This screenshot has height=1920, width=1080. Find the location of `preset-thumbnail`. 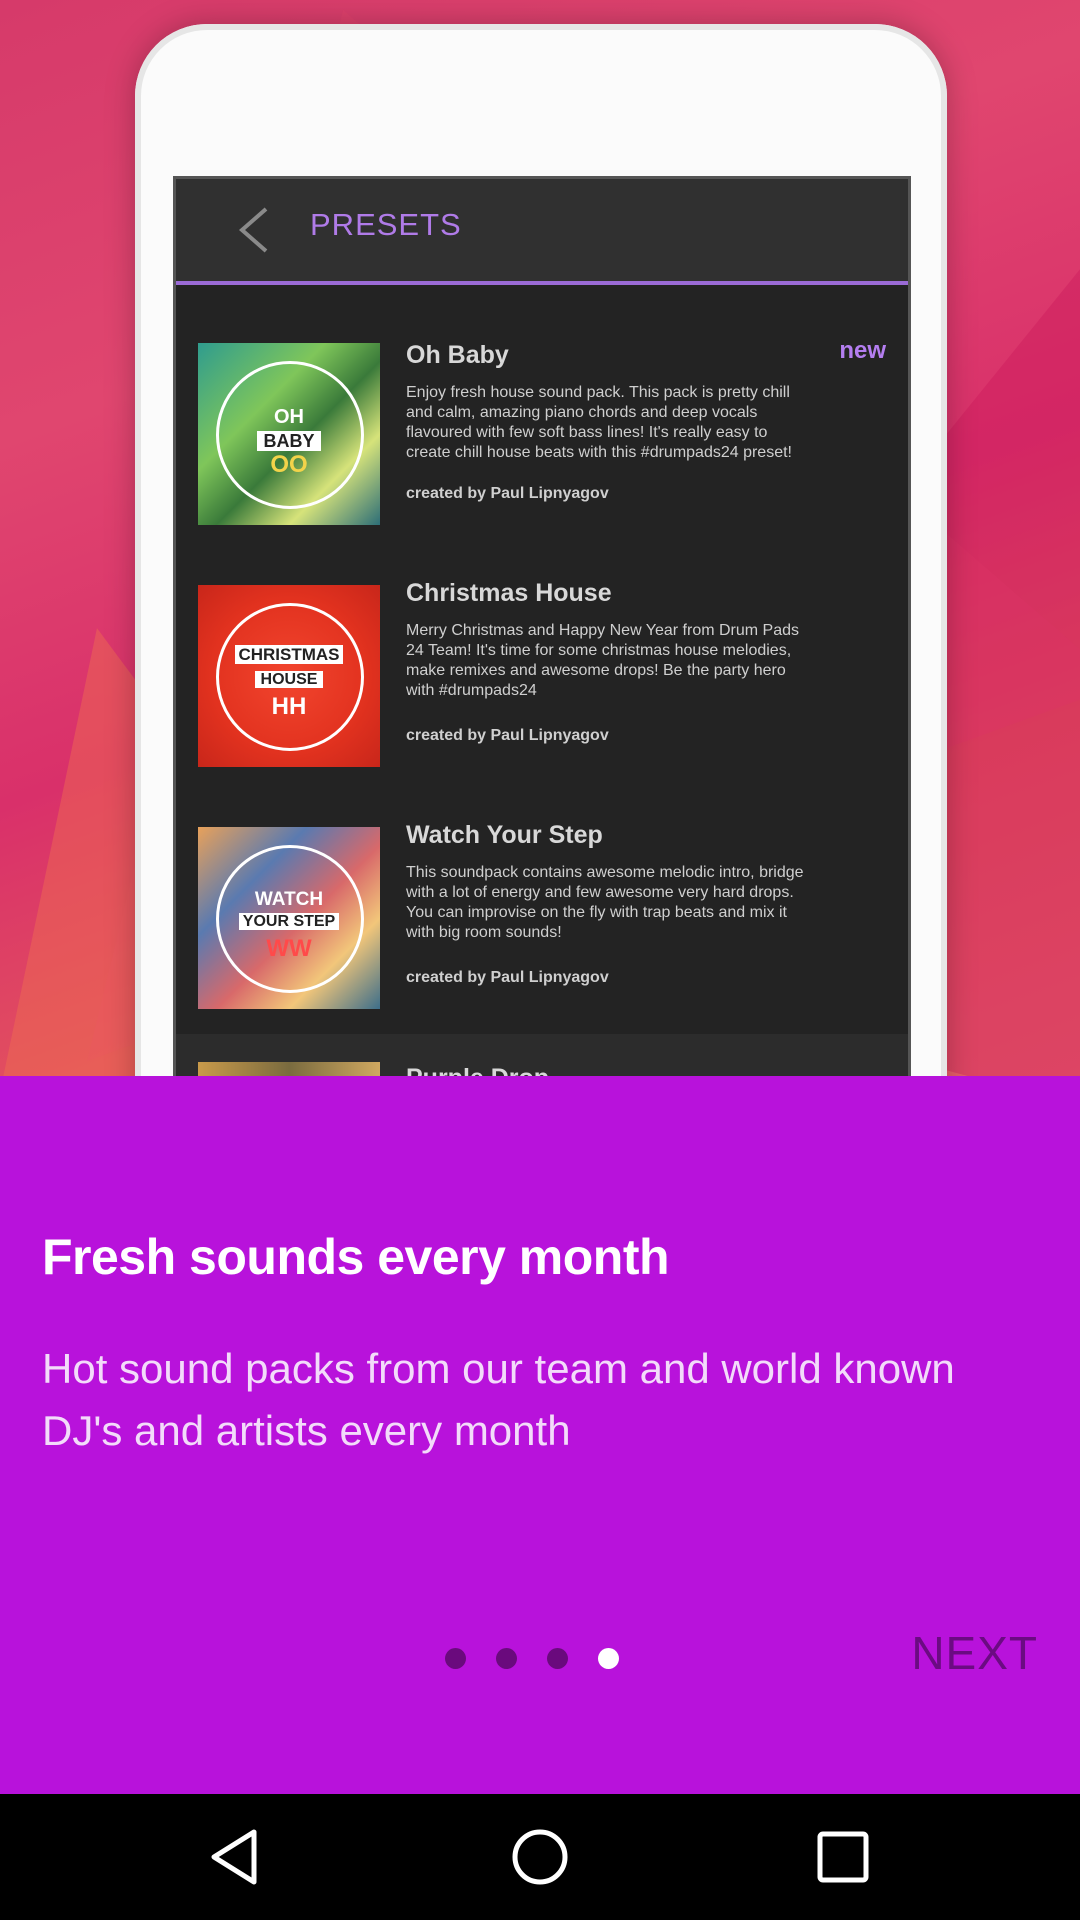

preset-thumbnail is located at coordinates (289, 1069).